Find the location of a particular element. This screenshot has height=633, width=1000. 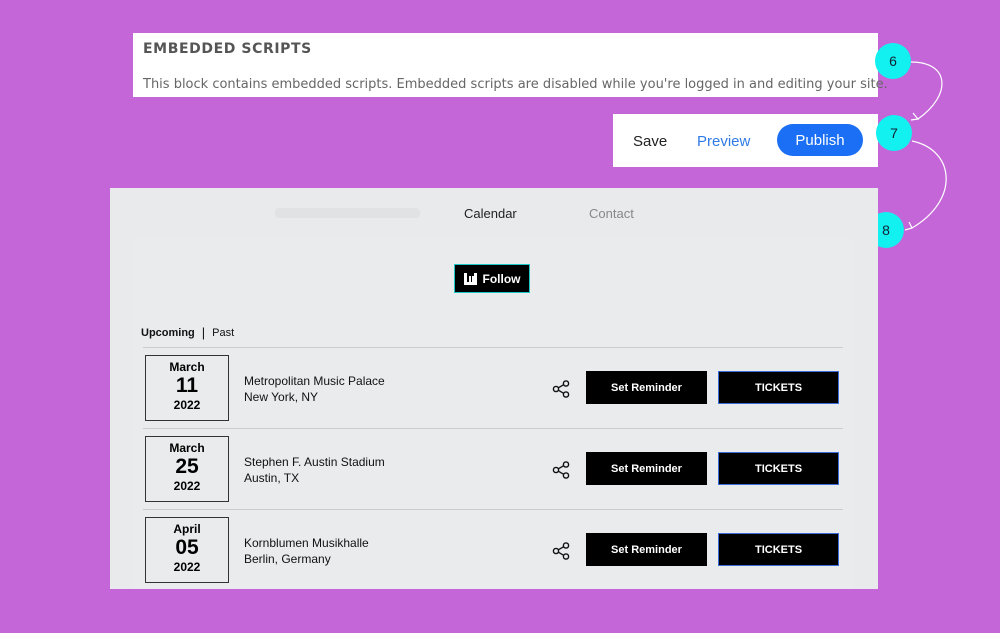

nav-contact-link: Contact is located at coordinates (611, 213).